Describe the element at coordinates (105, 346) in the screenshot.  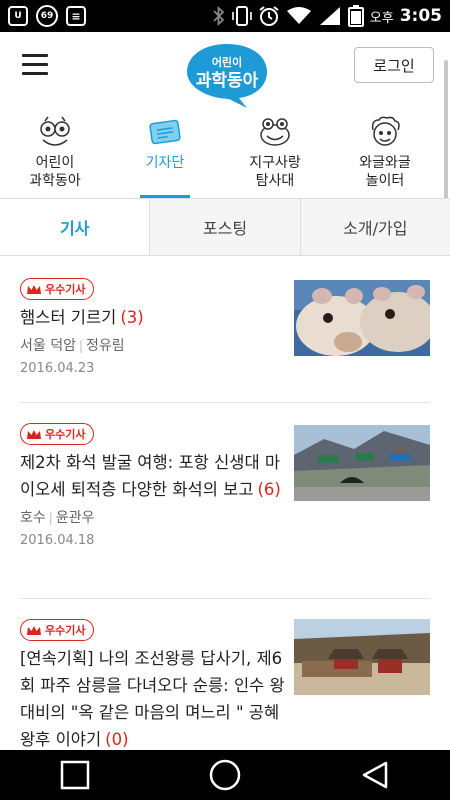
I see `article-author: 정유림` at that location.